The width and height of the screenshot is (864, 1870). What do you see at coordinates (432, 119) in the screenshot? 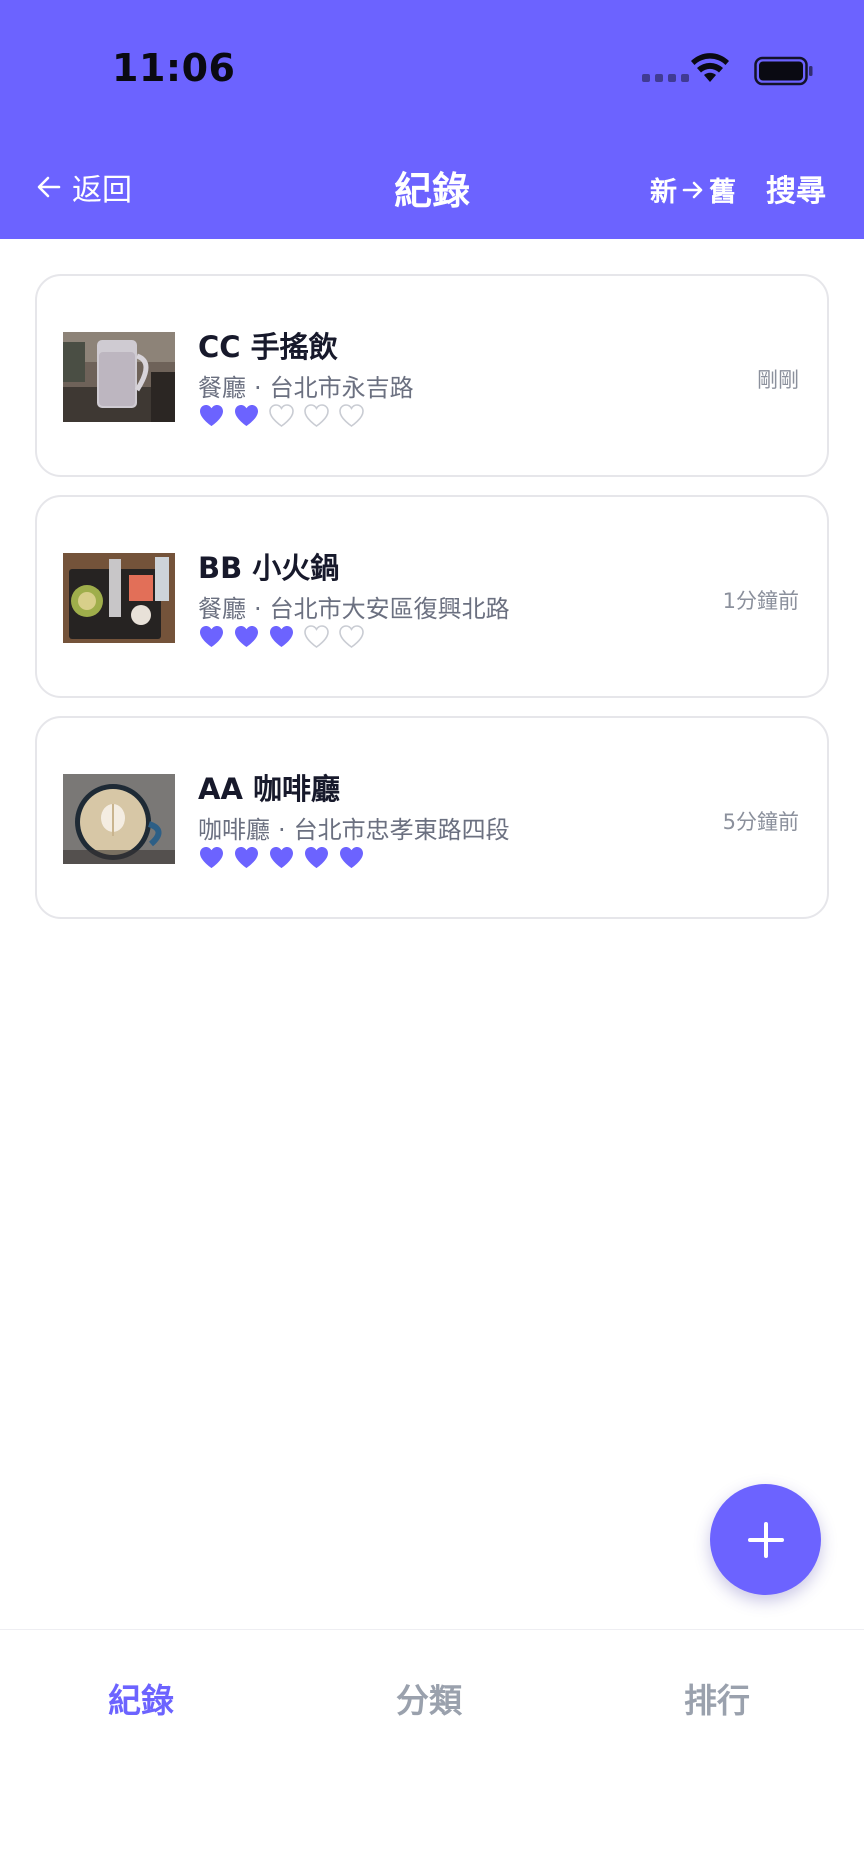
I see `app-header: 11:06 返回 紀錄 新 舊 搜尋` at bounding box center [432, 119].